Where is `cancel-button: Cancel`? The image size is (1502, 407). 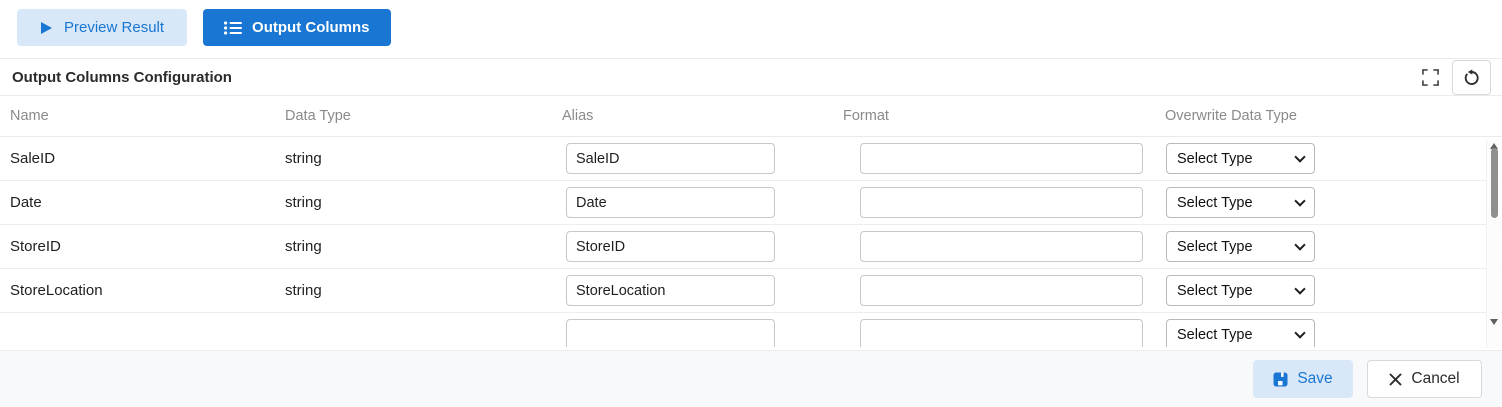 cancel-button: Cancel is located at coordinates (1424, 379).